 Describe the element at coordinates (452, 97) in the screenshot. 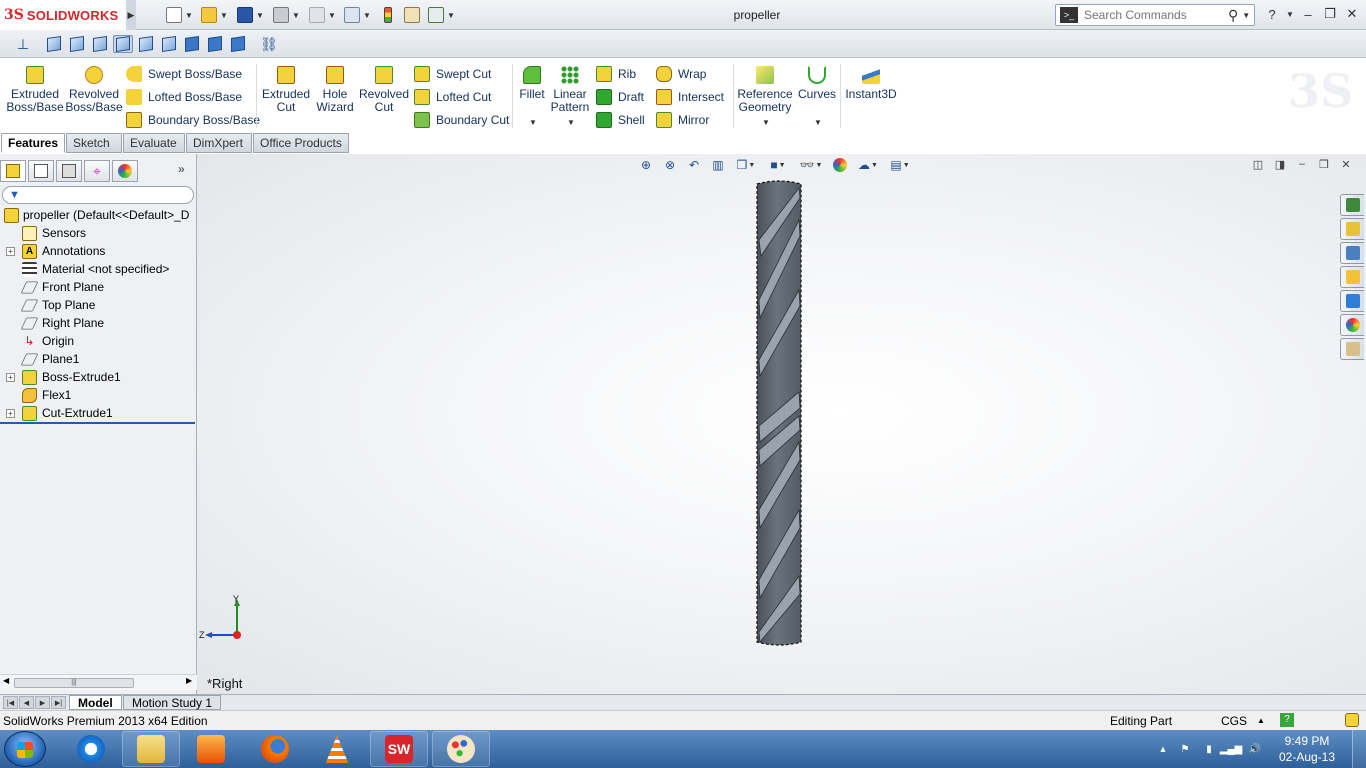

I see `lofted-cut-button: Lofted Cut` at that location.